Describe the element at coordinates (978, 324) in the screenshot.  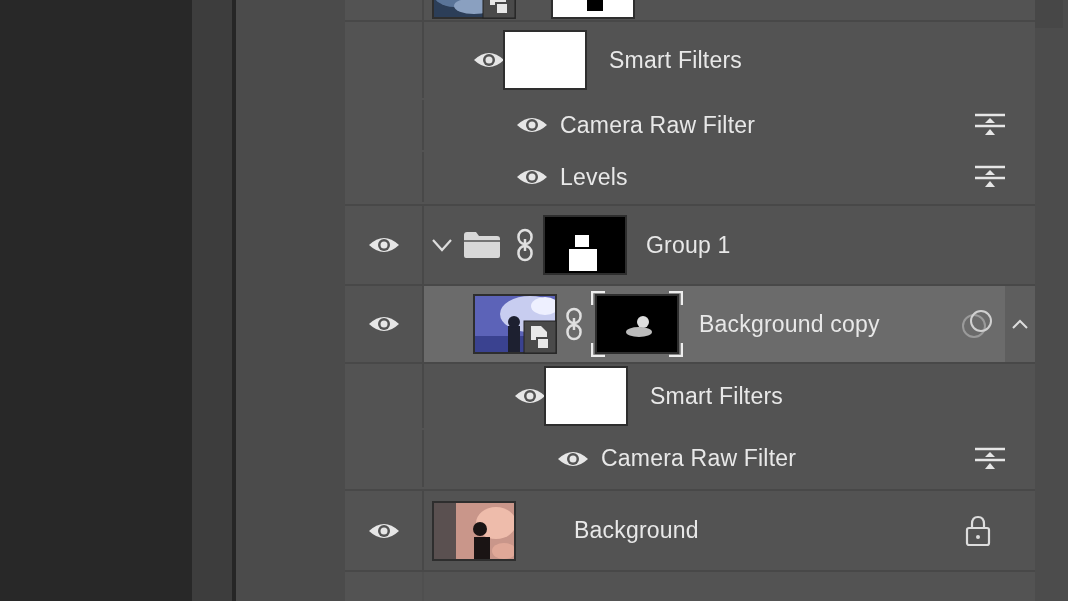
I see `smart-filter-icon` at that location.